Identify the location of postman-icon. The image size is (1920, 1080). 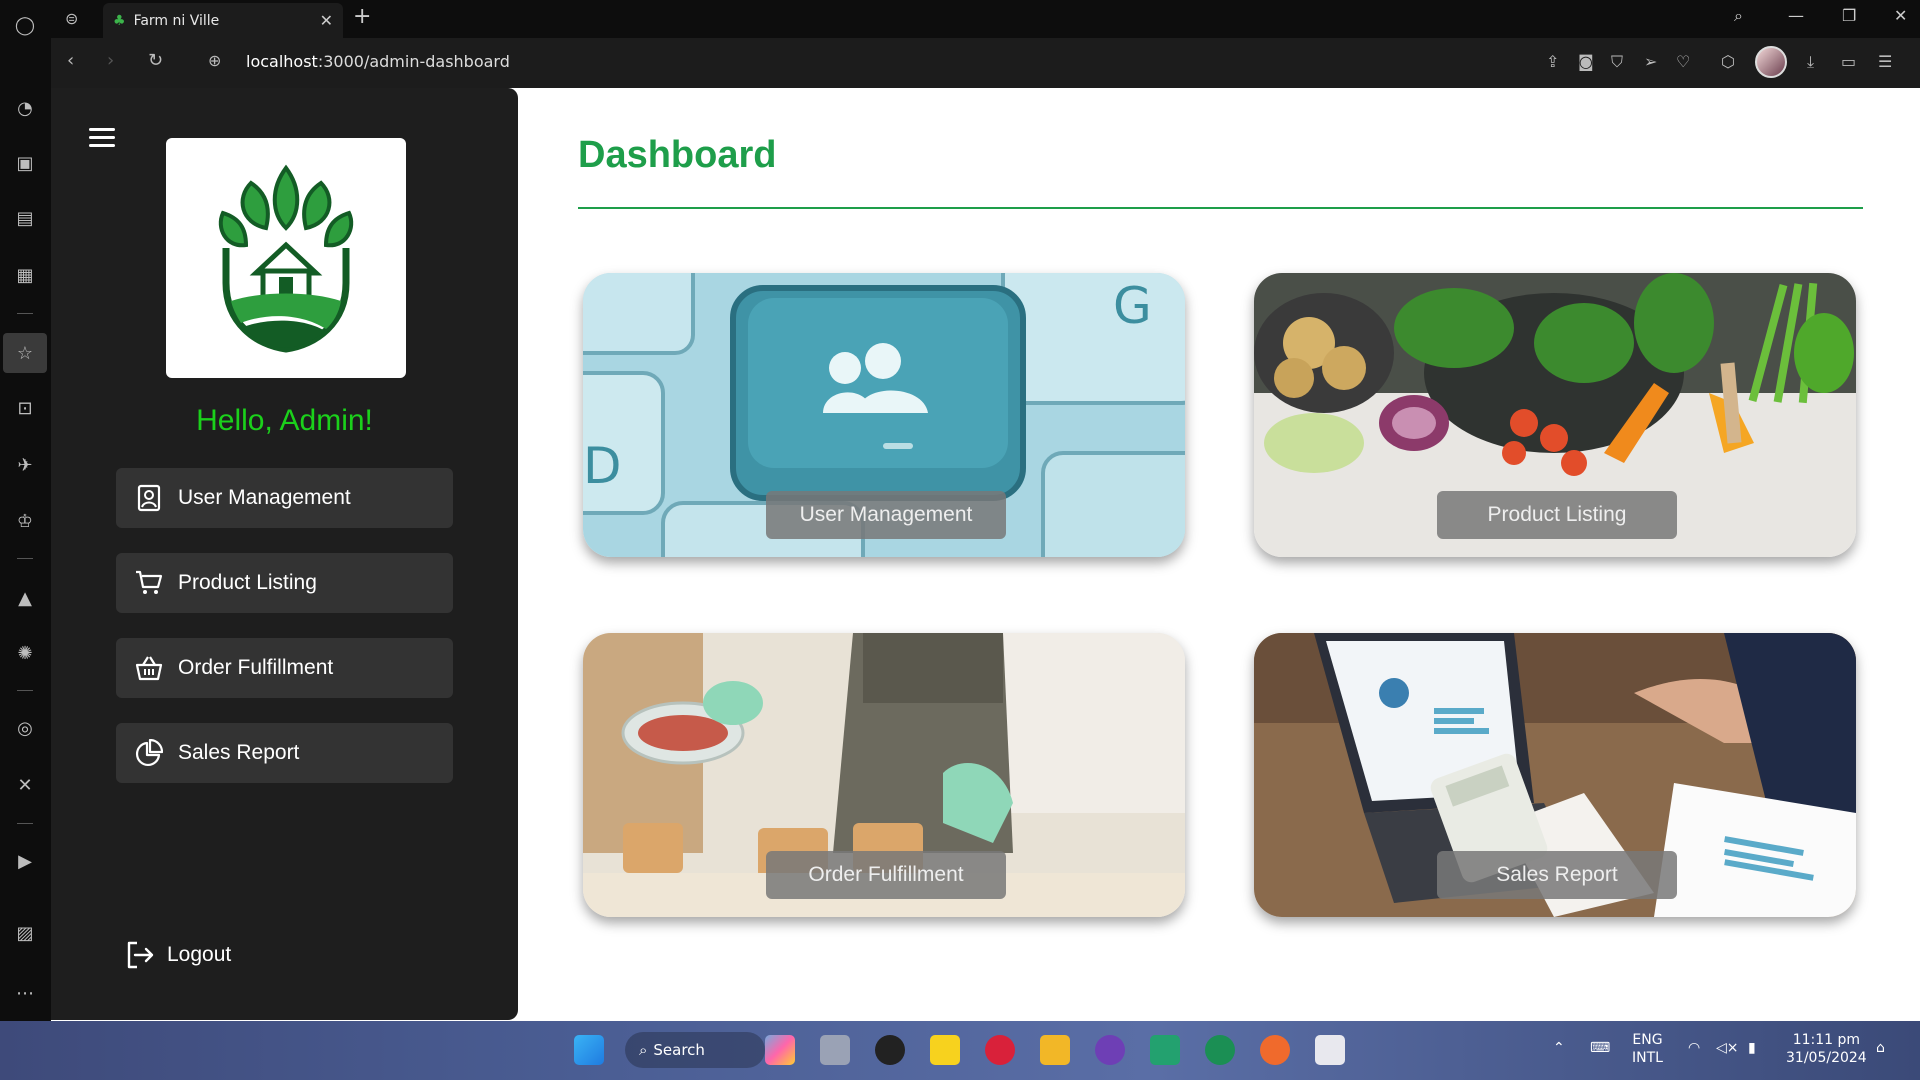
(1275, 1050).